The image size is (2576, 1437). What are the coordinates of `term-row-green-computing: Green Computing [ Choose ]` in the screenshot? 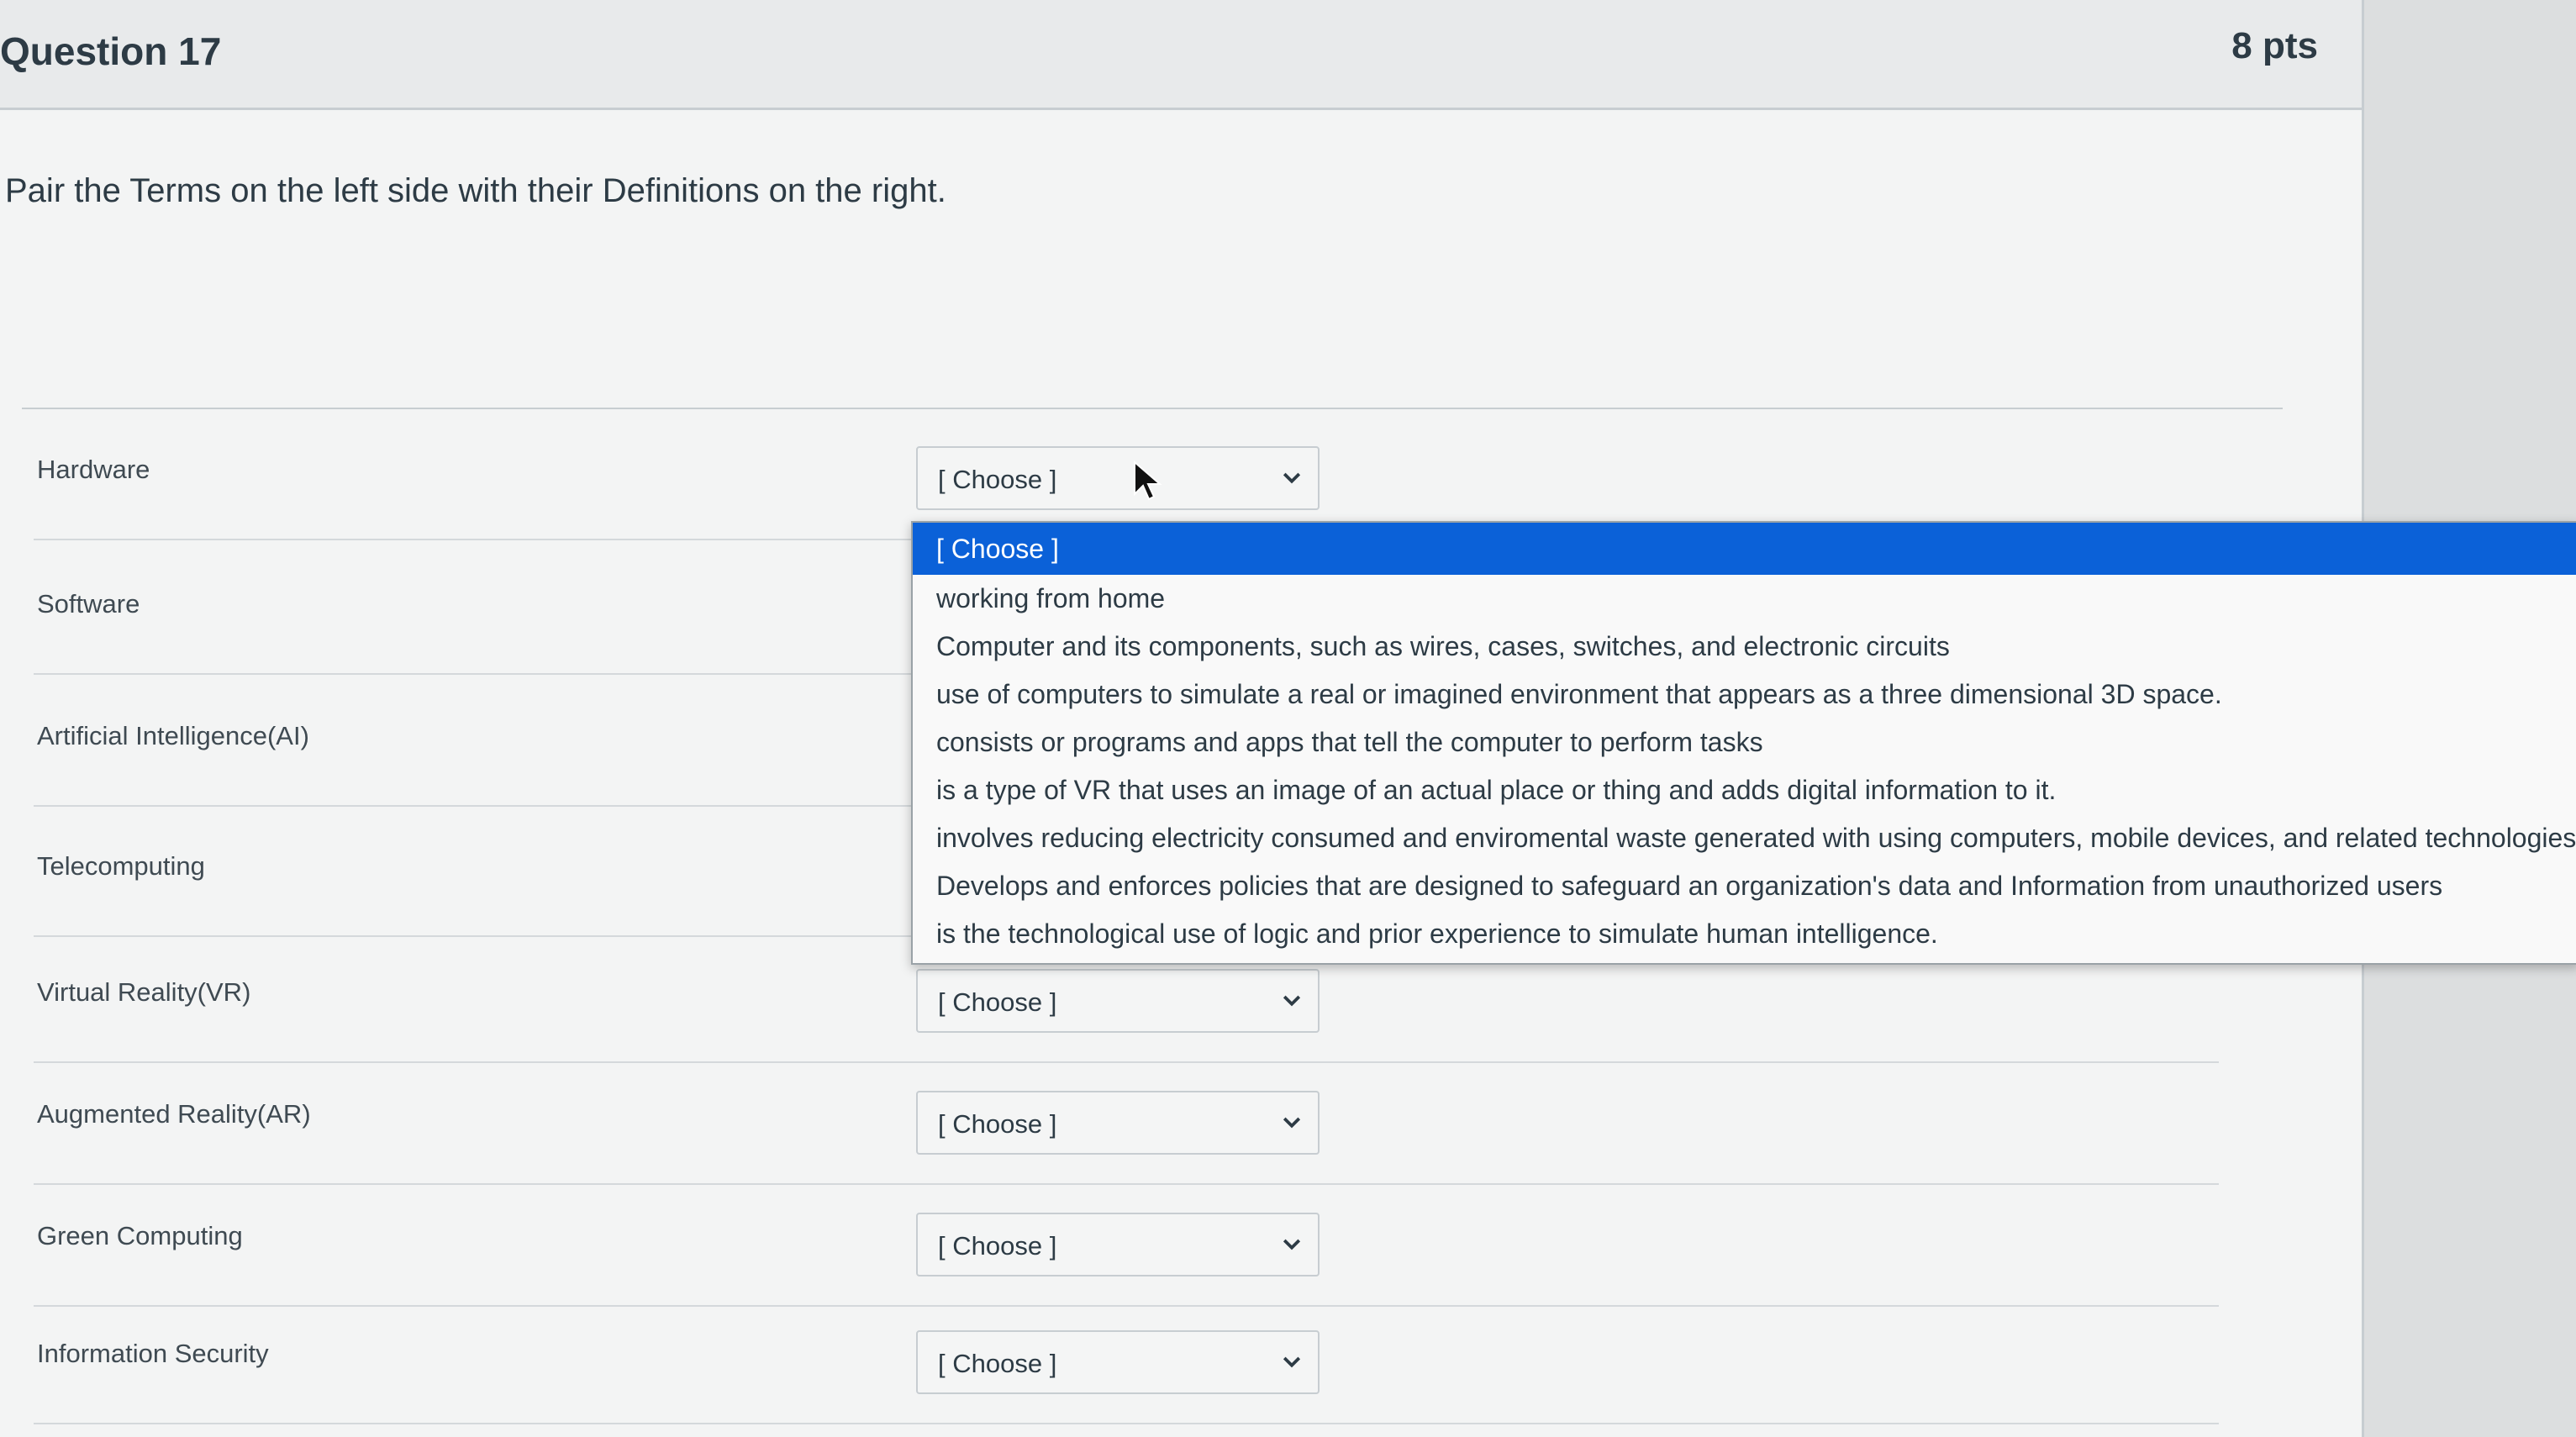 It's located at (1134, 1244).